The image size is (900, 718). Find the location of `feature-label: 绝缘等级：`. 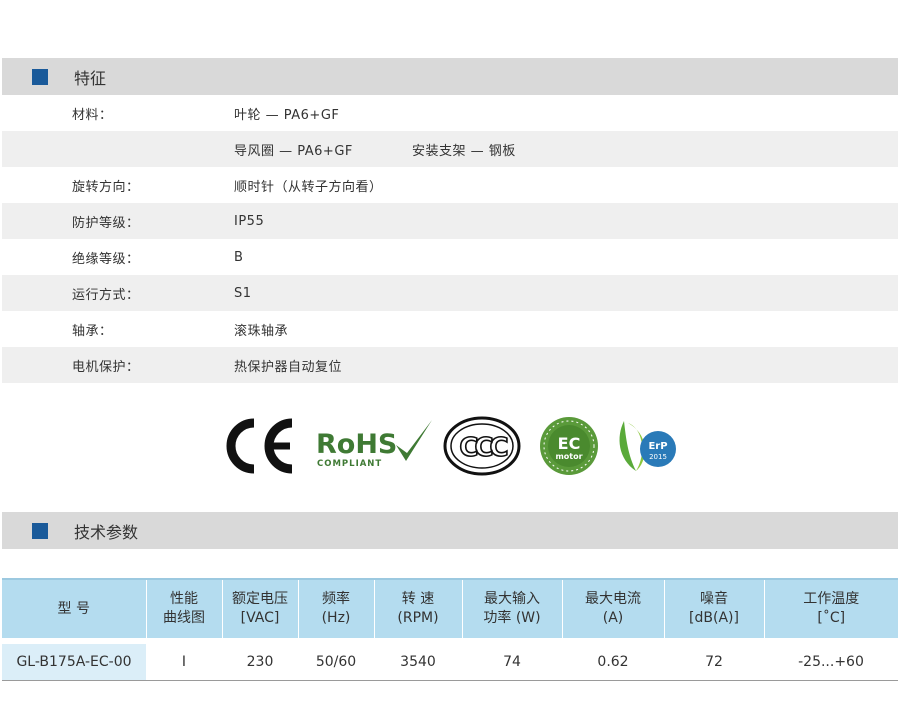

feature-label: 绝缘等级： is located at coordinates (106, 259).